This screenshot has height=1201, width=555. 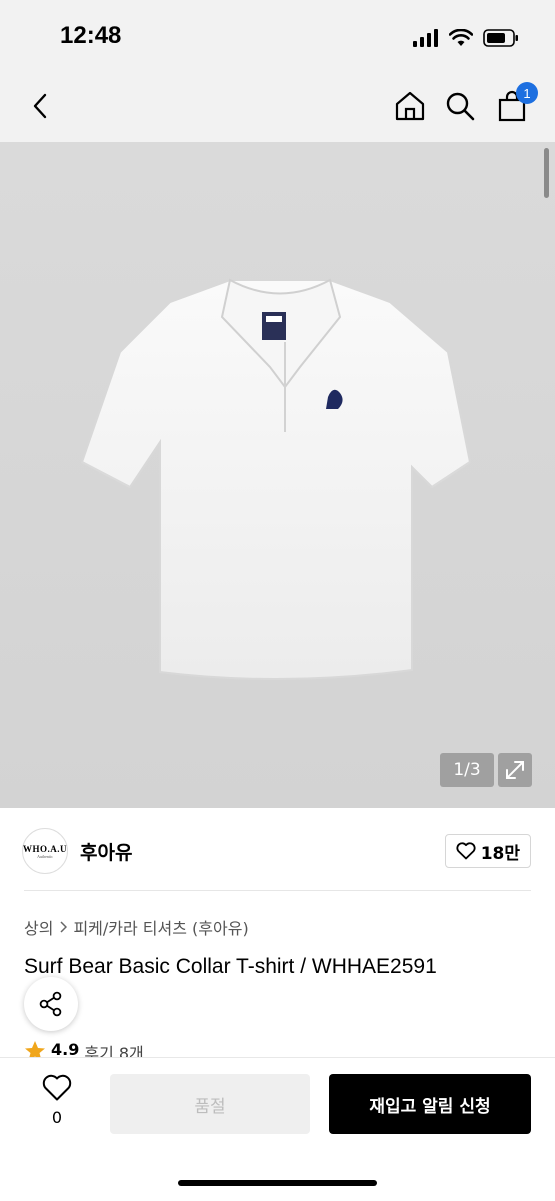 I want to click on home-button, so click(x=410, y=106).